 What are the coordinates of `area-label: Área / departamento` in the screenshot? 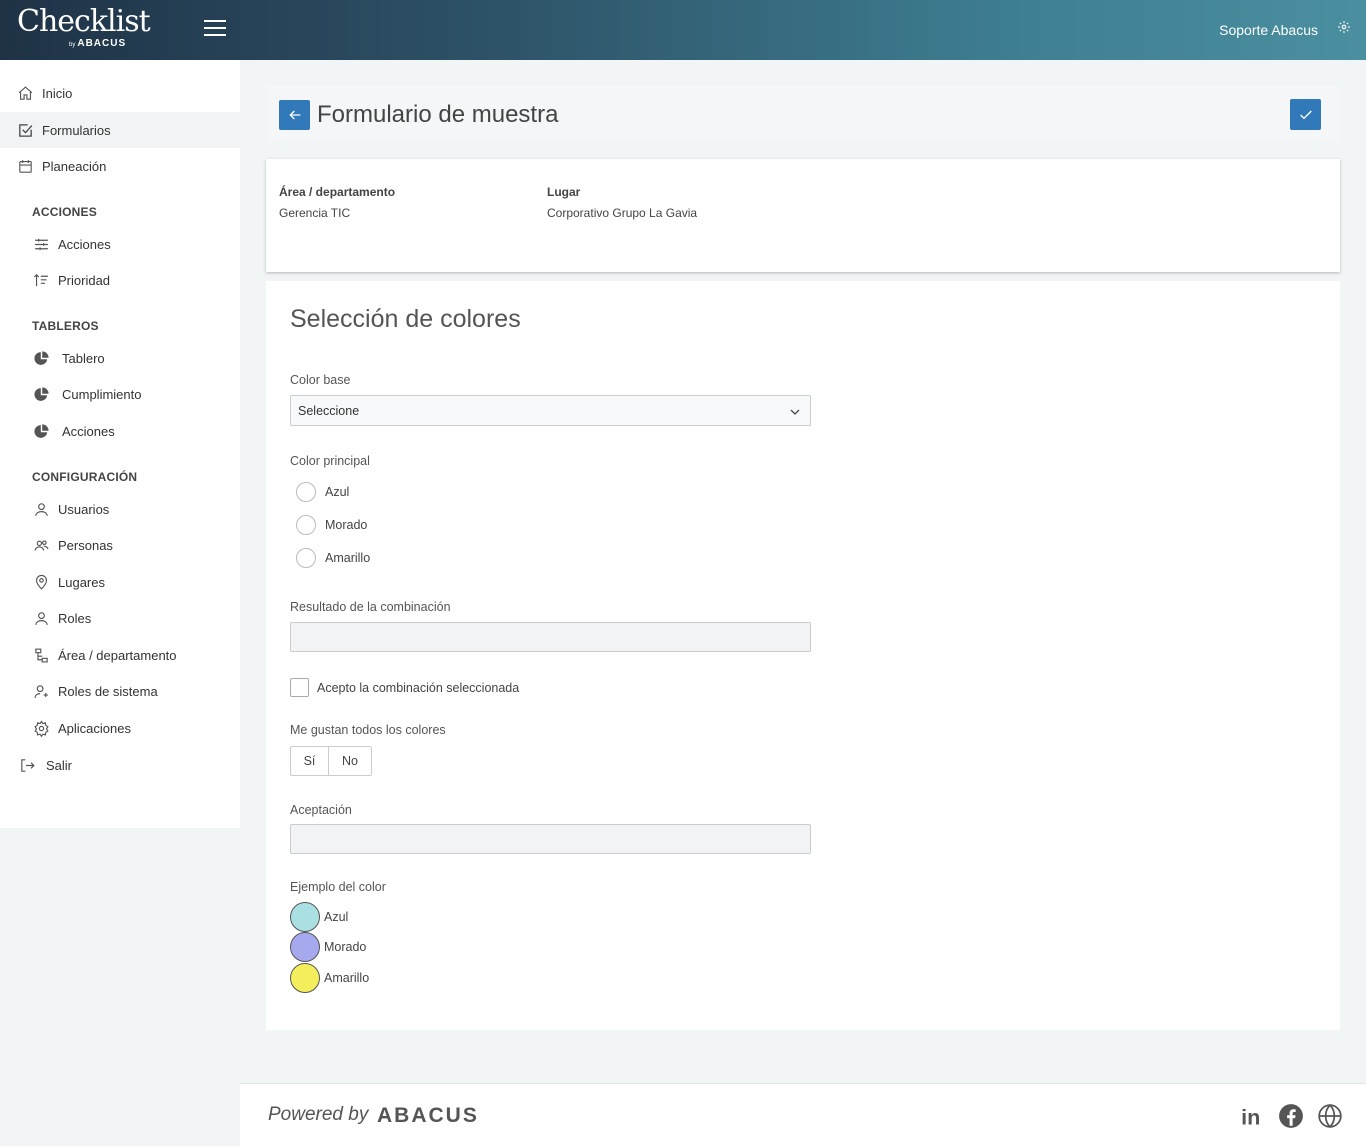 It's located at (337, 192).